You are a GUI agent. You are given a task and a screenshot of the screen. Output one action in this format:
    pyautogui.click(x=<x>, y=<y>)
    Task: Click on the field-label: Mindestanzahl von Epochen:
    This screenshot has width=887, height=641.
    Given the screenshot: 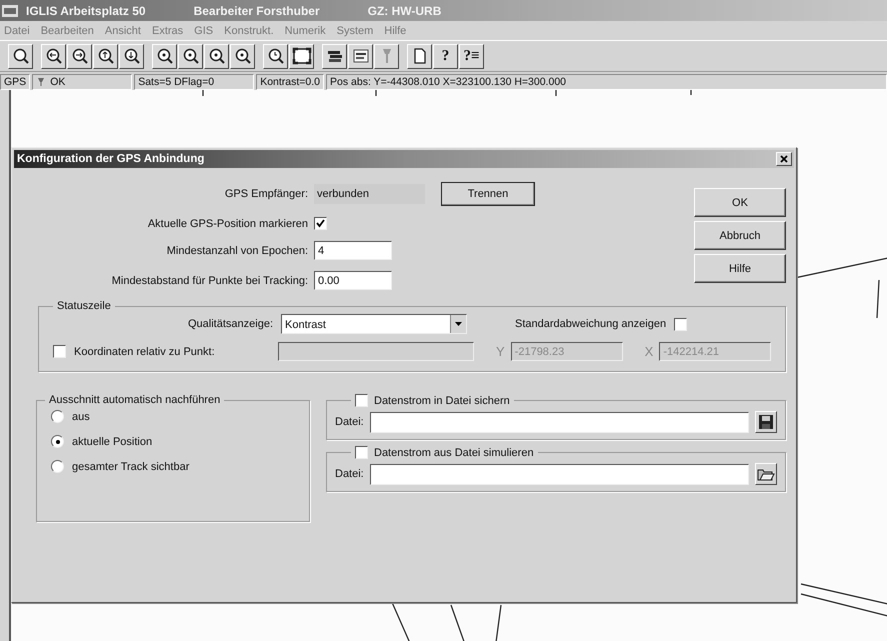 What is the action you would take?
    pyautogui.click(x=237, y=250)
    